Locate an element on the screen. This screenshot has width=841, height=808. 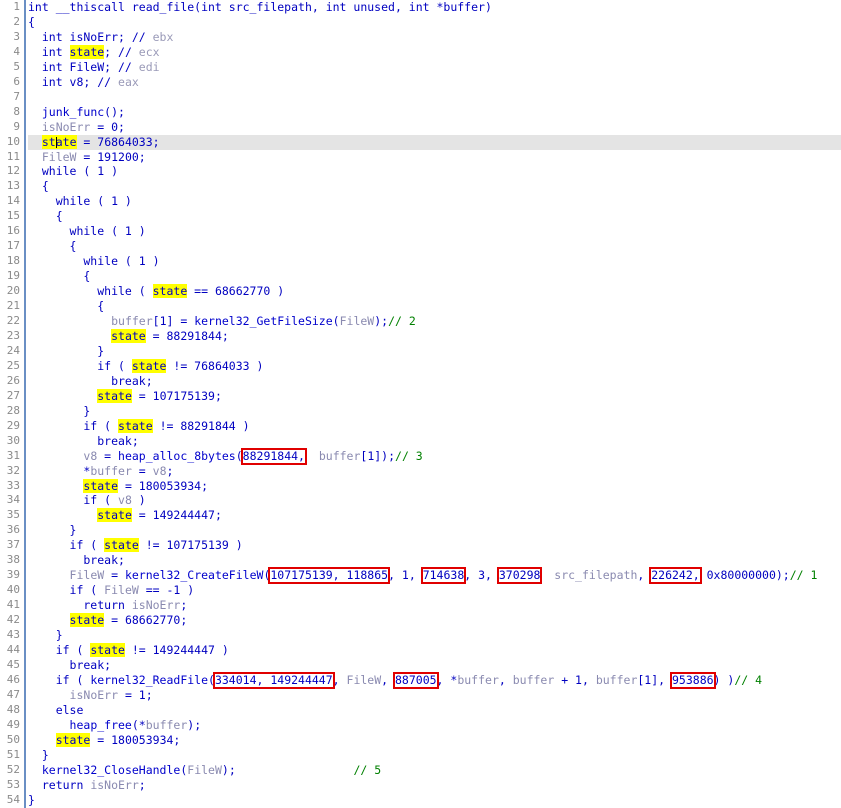
code-line-48: else is located at coordinates (434, 710).